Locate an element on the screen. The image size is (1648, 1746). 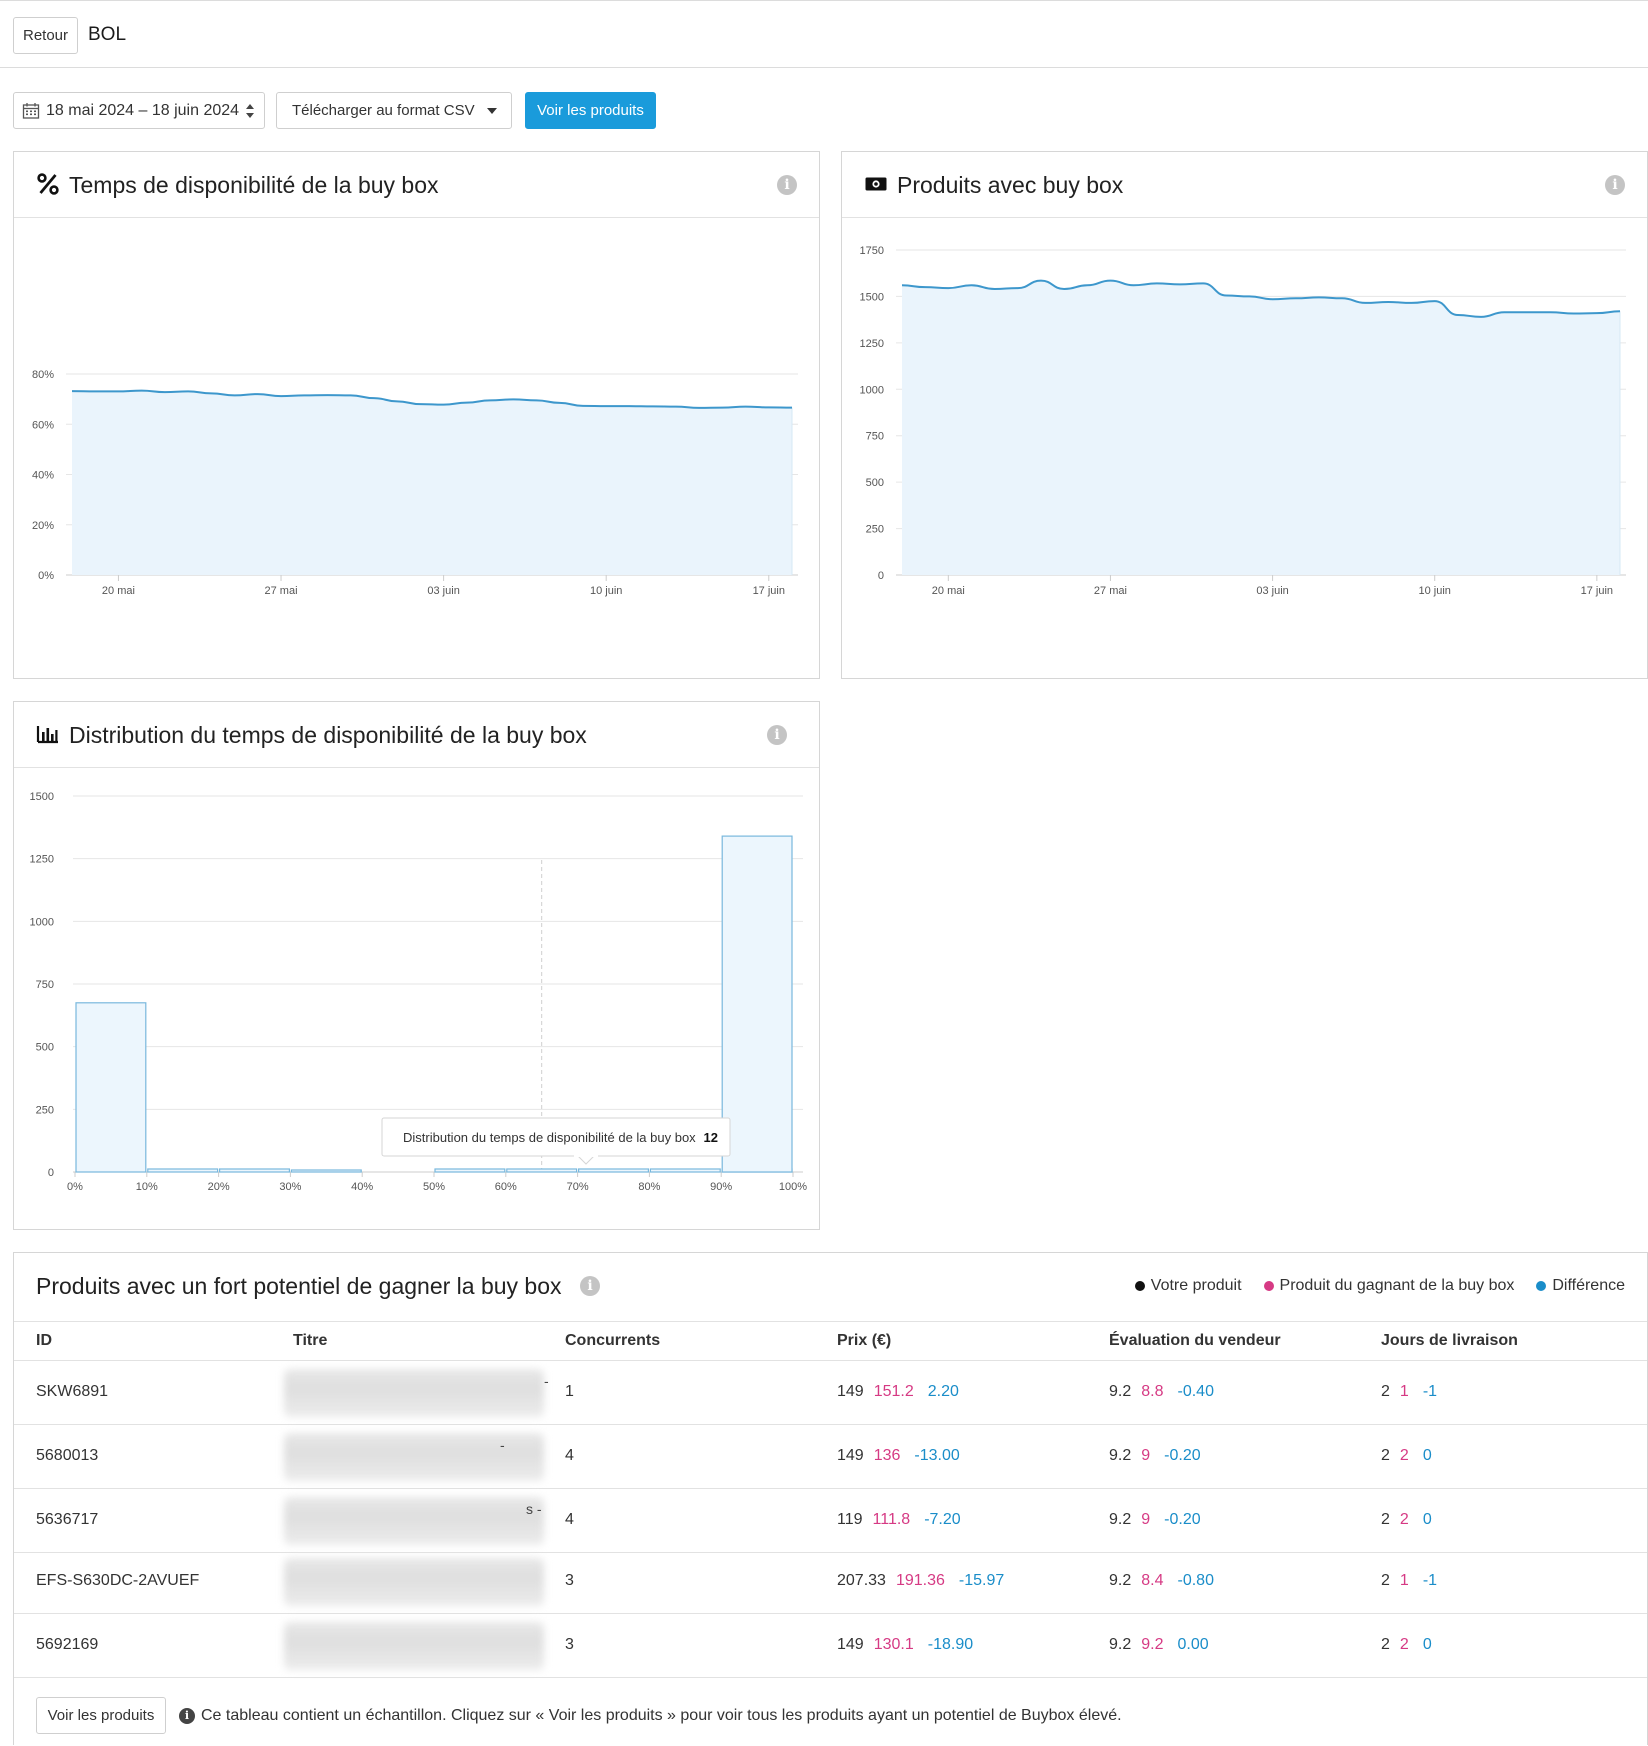
x-tick-label: 70% is located at coordinates (578, 1187).